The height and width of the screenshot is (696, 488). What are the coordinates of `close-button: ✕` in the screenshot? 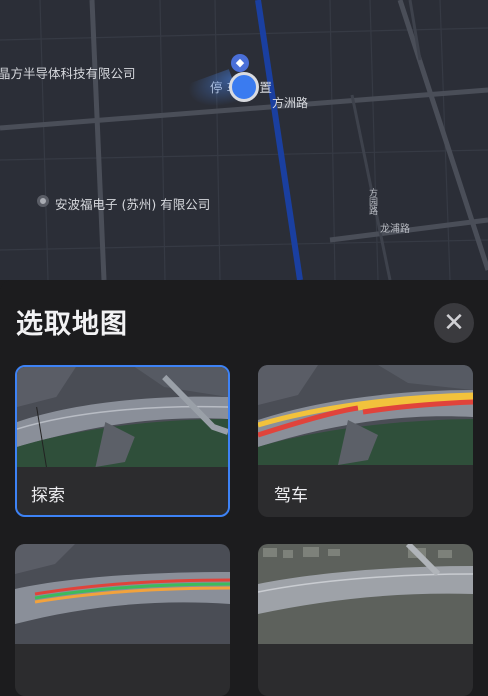 It's located at (454, 323).